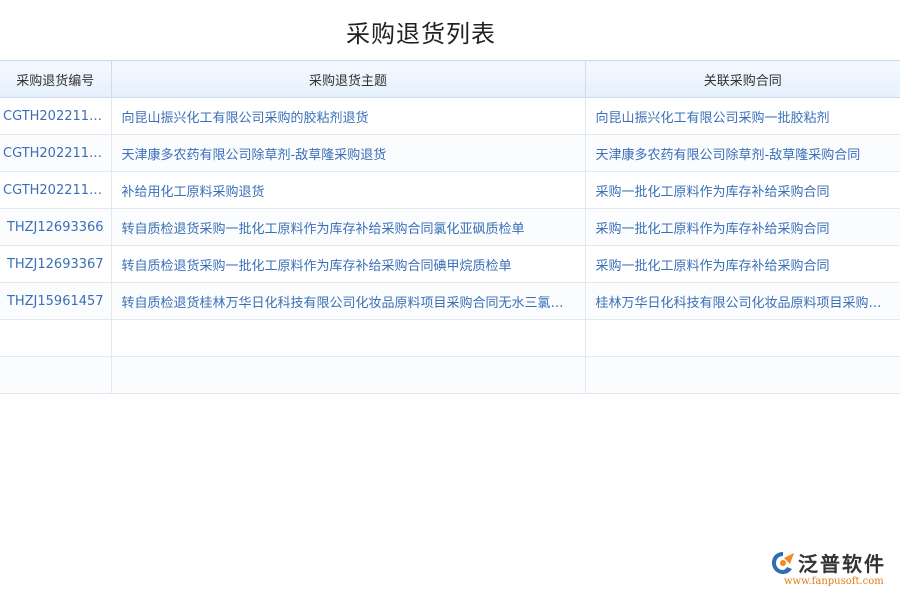 The height and width of the screenshot is (600, 900). What do you see at coordinates (834, 581) in the screenshot?
I see `logo-url: www.fanpusoft.com` at bounding box center [834, 581].